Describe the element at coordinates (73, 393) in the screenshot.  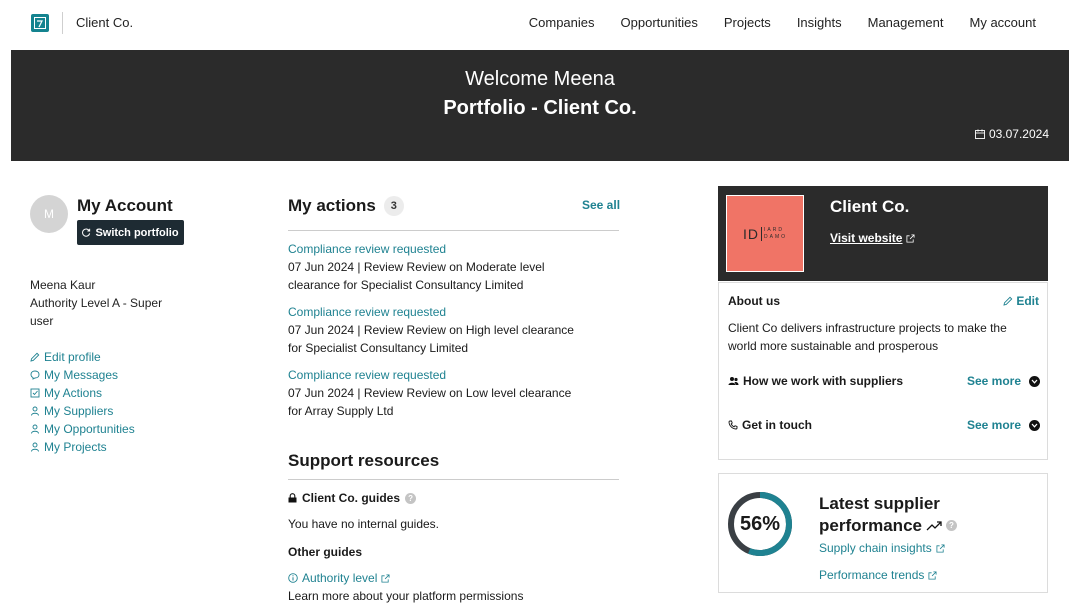
I see `my-actions-label: My Actions` at that location.